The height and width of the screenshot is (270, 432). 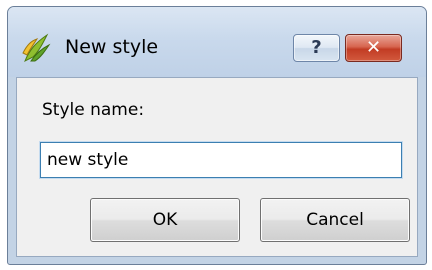 I want to click on style-name-label: Style name:, so click(x=93, y=110).